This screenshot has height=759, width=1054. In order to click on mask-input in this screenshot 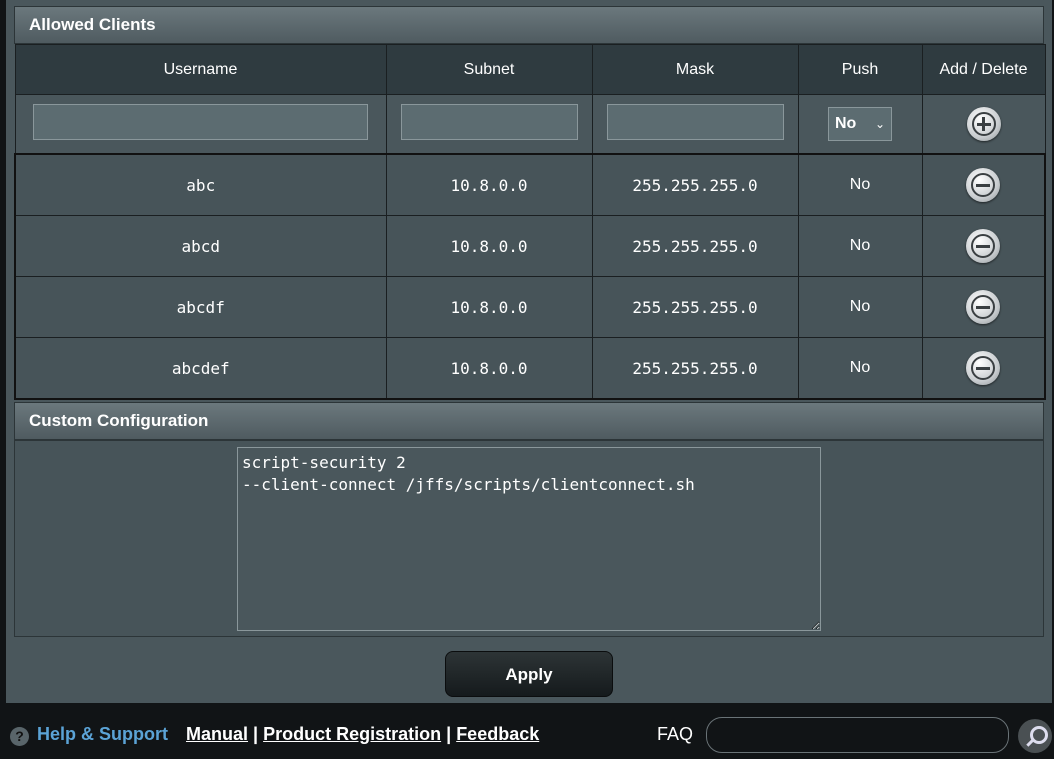, I will do `click(695, 121)`.